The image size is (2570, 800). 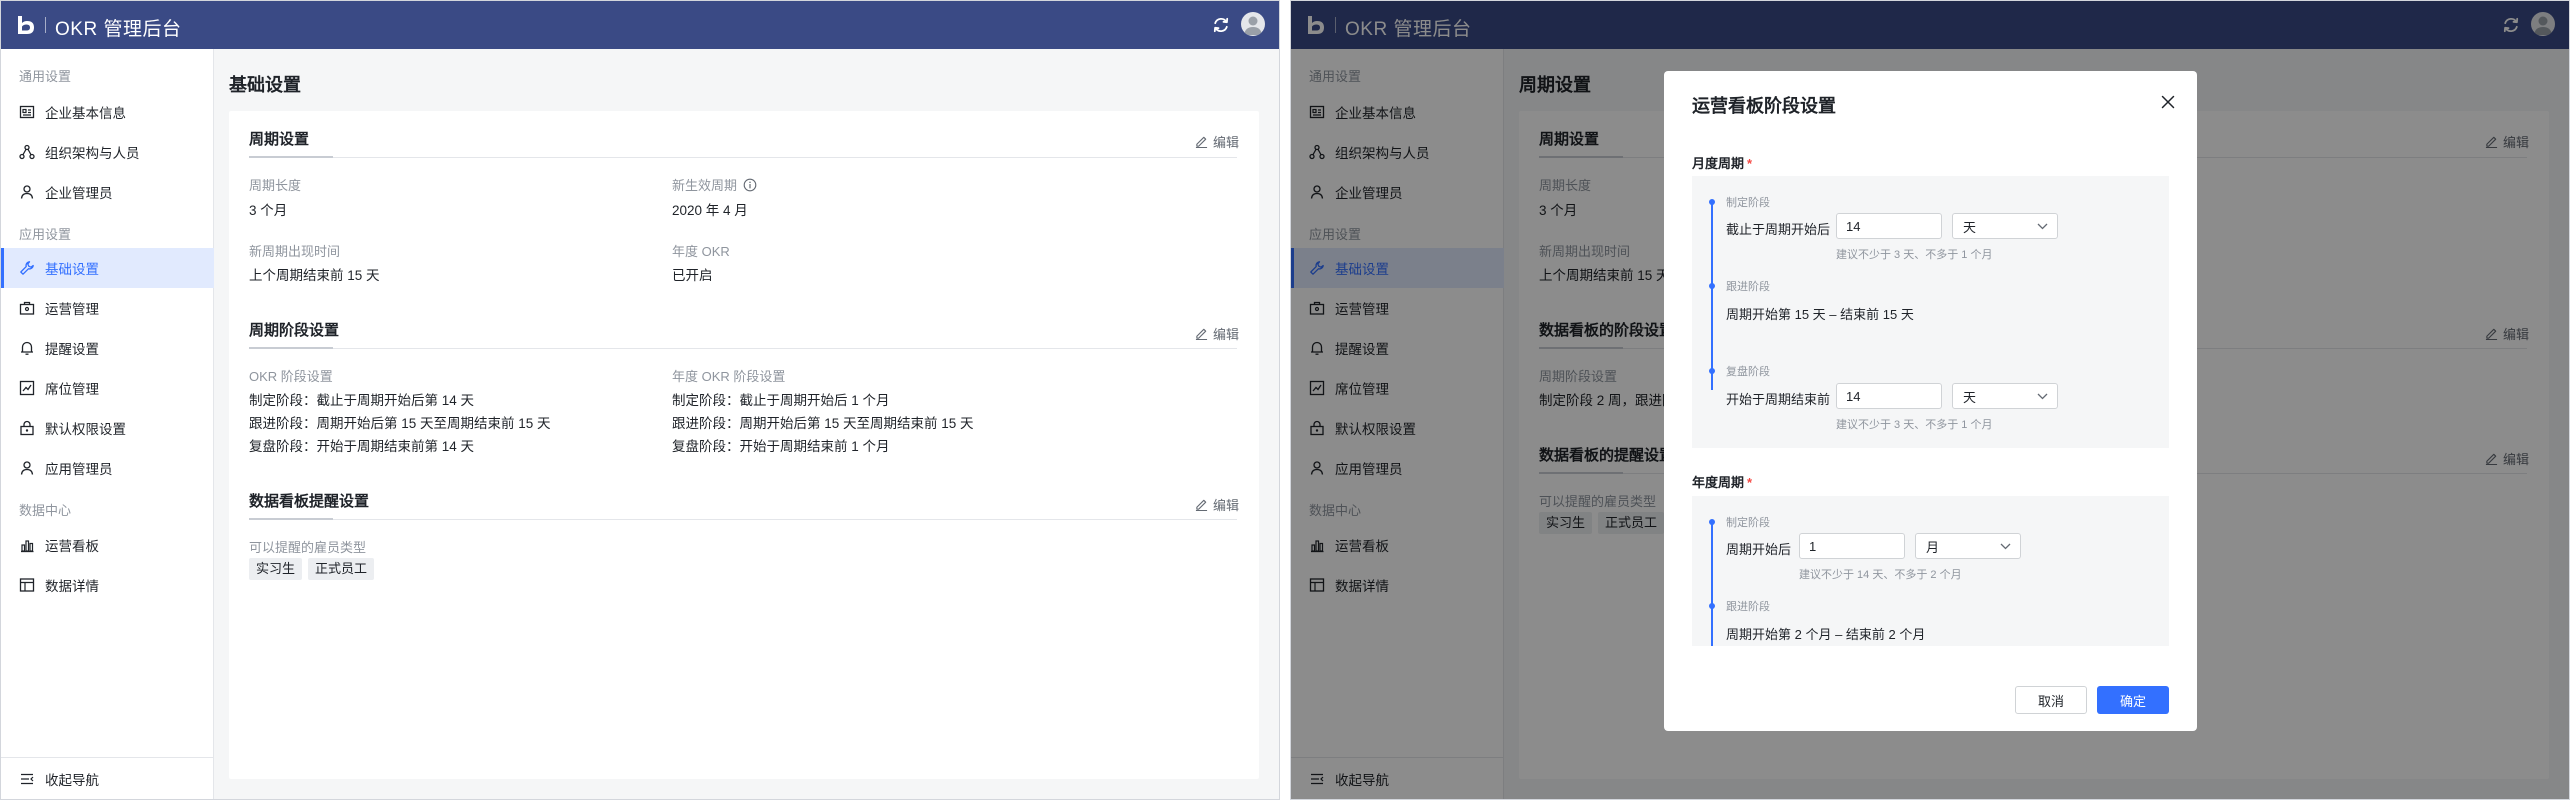 What do you see at coordinates (362, 400) in the screenshot?
I see `okr-stage-line: 制定阶段：截止于周期开始后第 14 天` at bounding box center [362, 400].